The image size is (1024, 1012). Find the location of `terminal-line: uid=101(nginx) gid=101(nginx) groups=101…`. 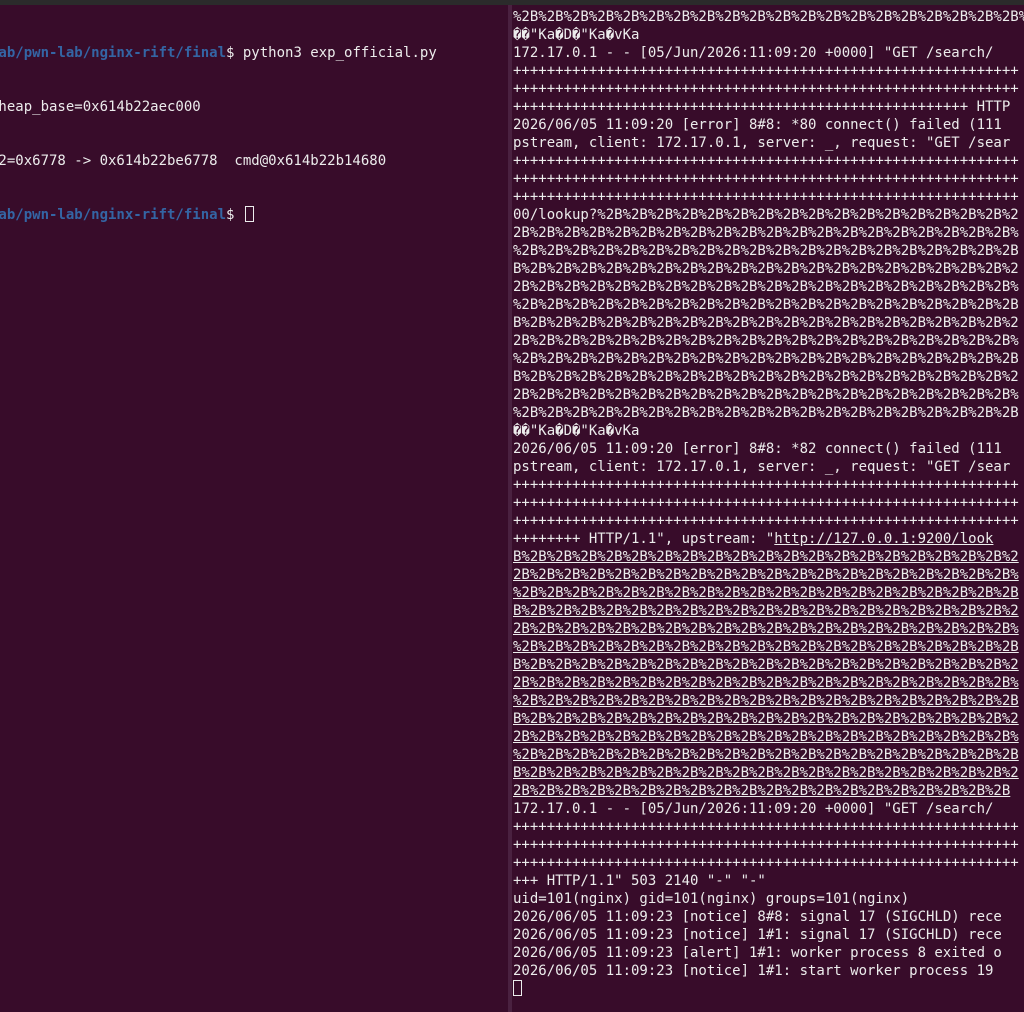

terminal-line: uid=101(nginx) gid=101(nginx) groups=101… is located at coordinates (711, 899).